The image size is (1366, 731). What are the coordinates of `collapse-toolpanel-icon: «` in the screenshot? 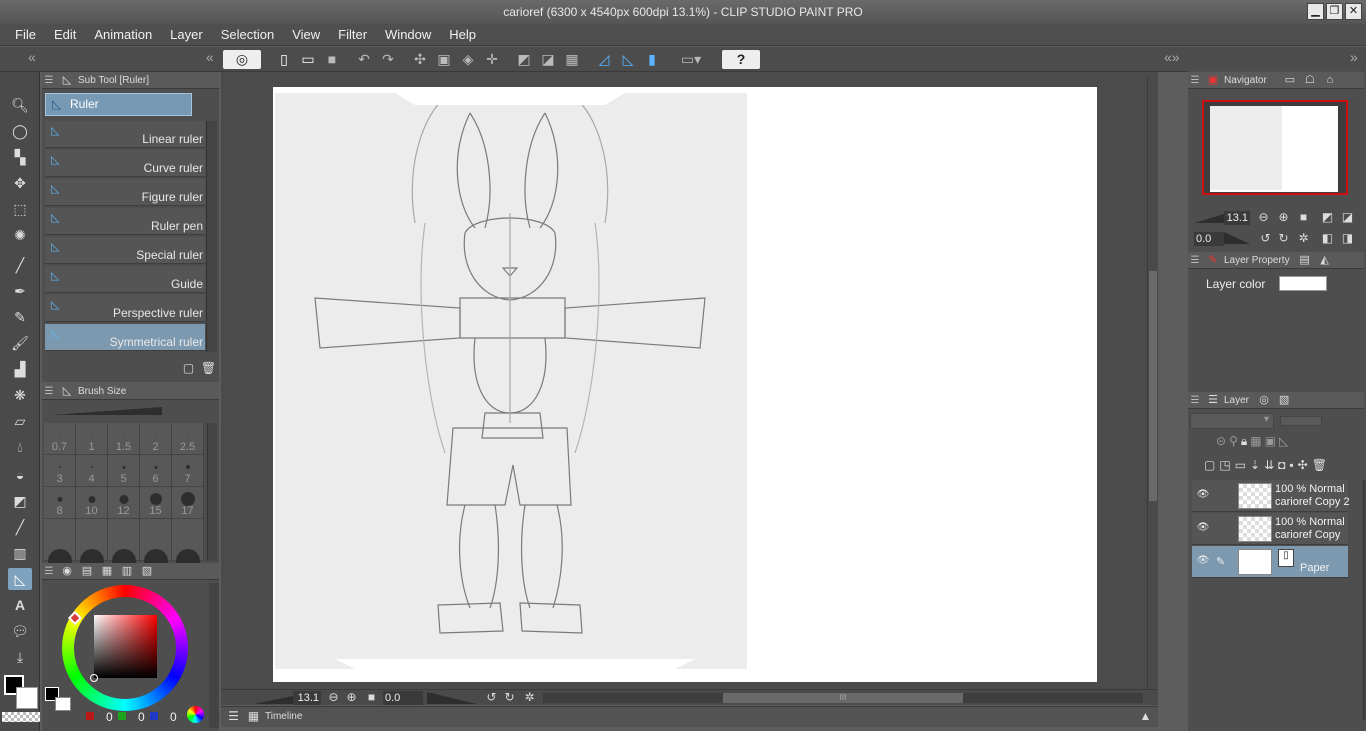 It's located at (210, 57).